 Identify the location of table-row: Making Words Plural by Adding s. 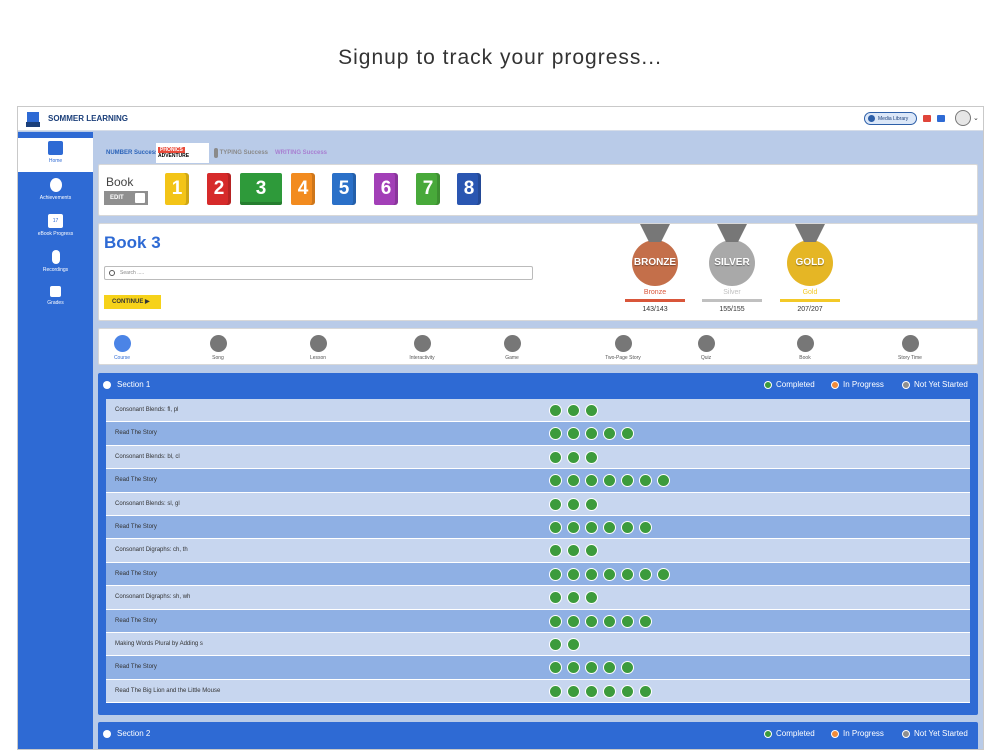
(538, 644).